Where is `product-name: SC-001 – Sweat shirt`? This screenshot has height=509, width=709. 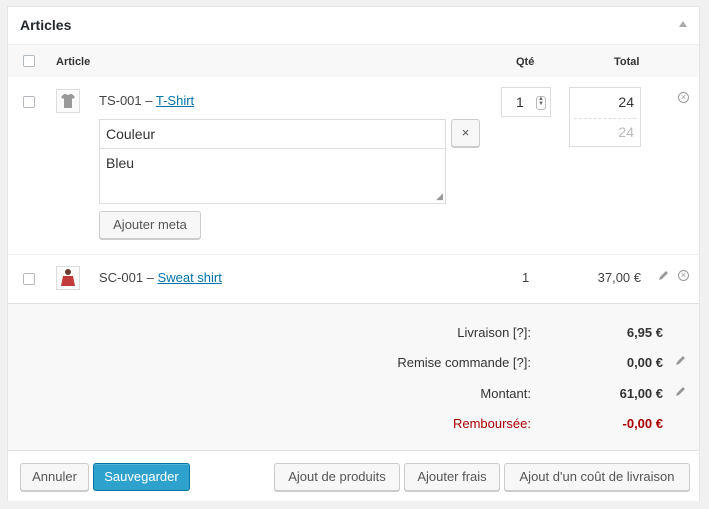
product-name: SC-001 – Sweat shirt is located at coordinates (160, 277).